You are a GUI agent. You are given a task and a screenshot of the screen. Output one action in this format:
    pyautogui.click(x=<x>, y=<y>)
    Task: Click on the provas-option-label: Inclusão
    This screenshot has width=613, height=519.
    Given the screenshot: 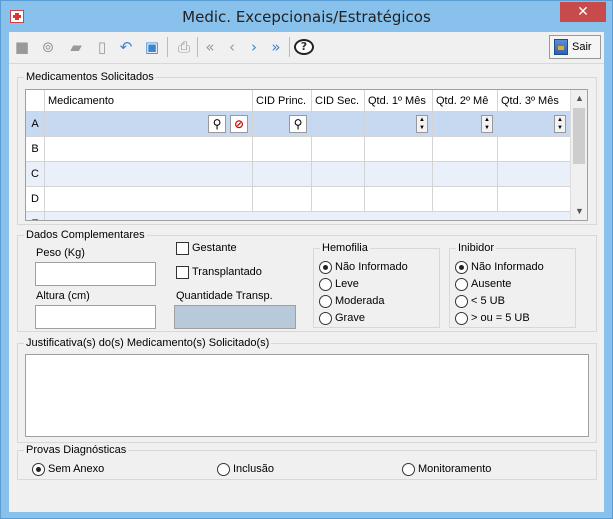 What is the action you would take?
    pyautogui.click(x=253, y=469)
    